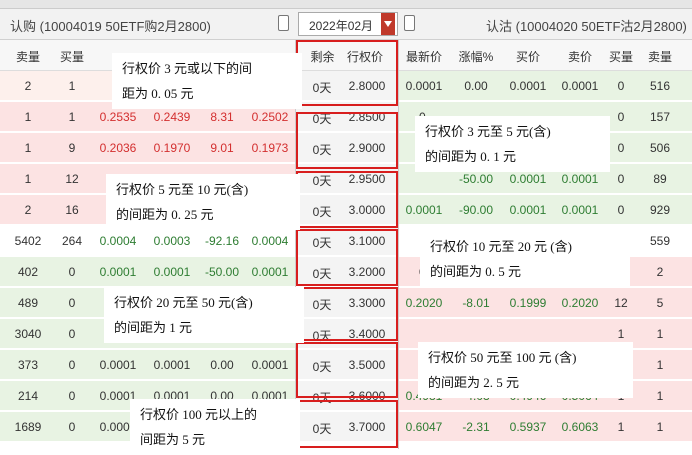 The width and height of the screenshot is (692, 455). Describe the element at coordinates (476, 179) in the screenshot. I see `put-quote-cell: -50.00` at that location.